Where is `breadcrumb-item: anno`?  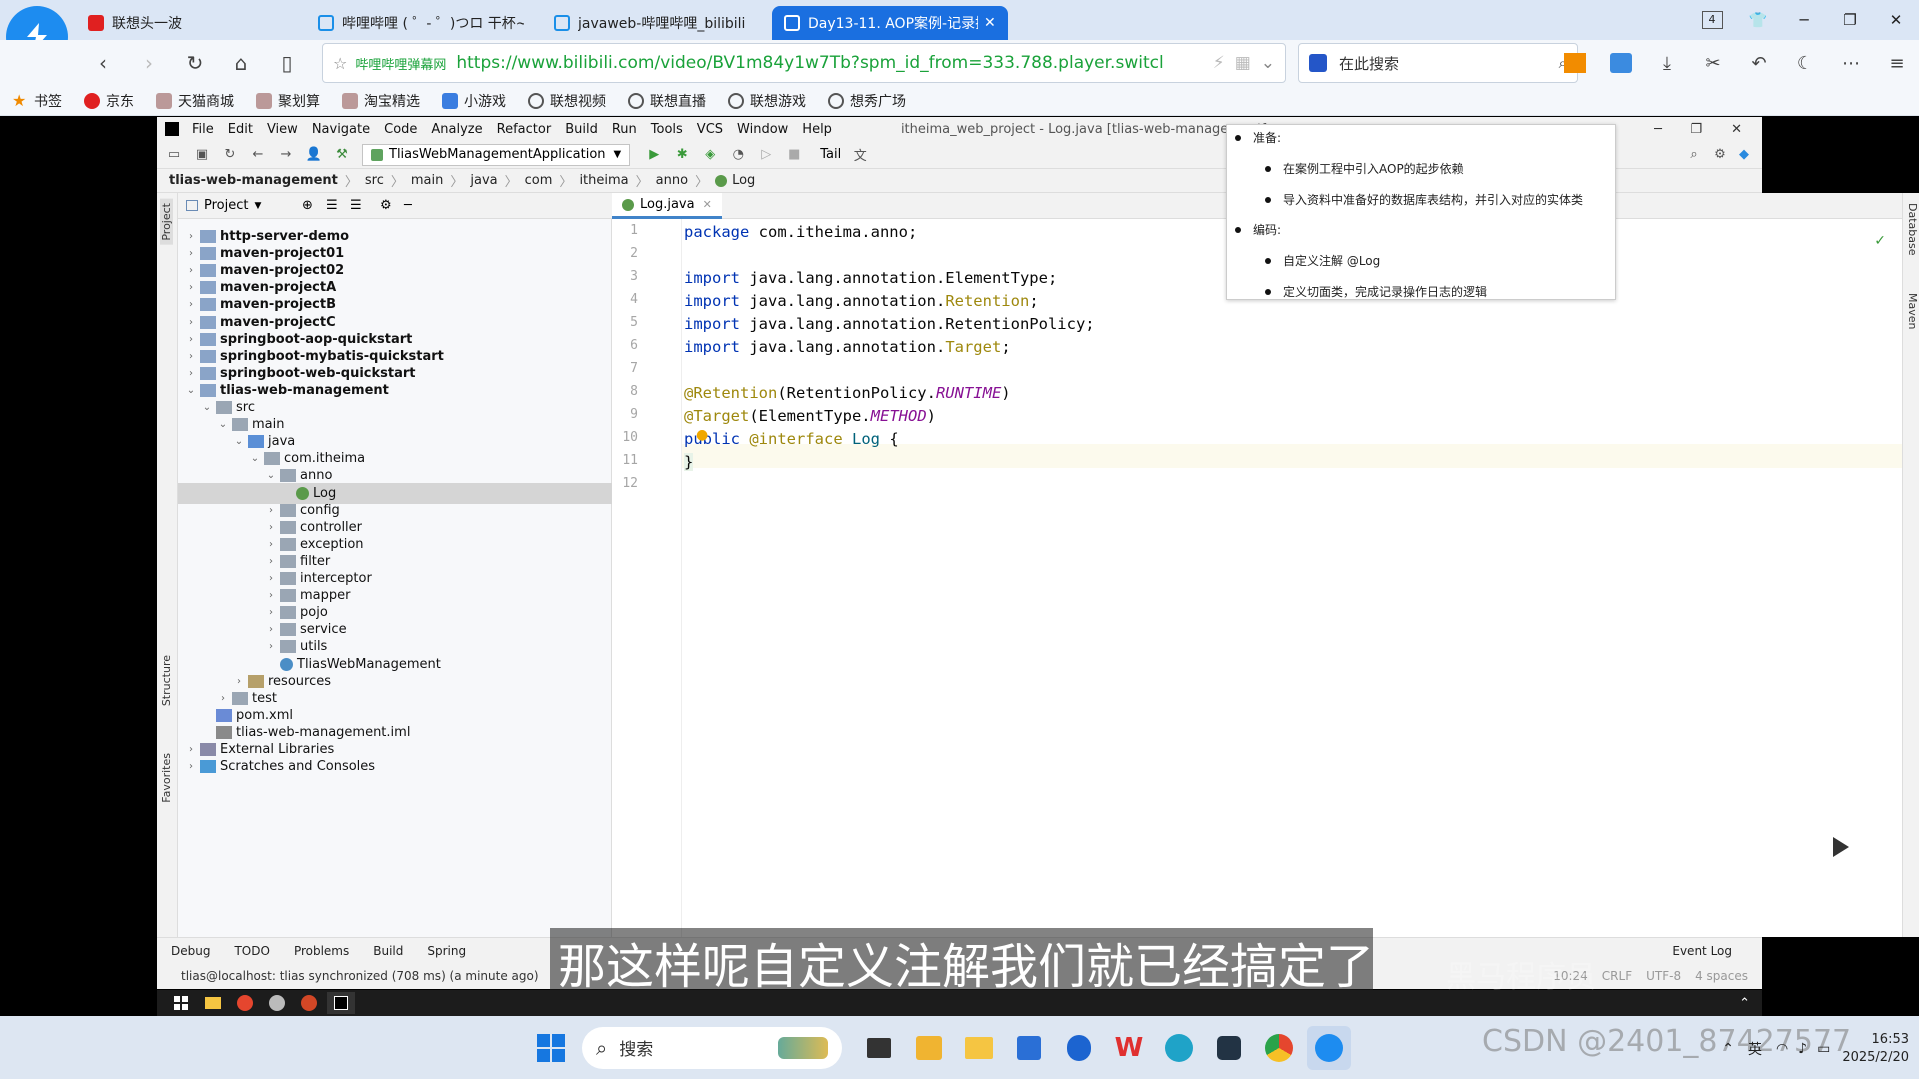 breadcrumb-item: anno is located at coordinates (672, 180).